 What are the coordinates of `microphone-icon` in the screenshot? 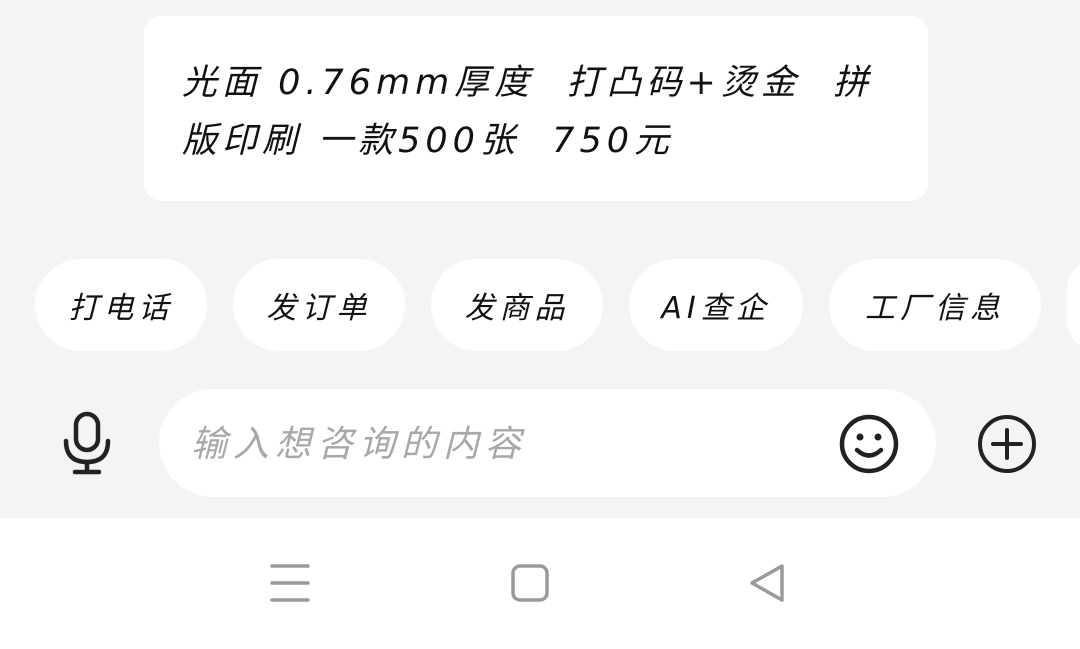 It's located at (87, 443).